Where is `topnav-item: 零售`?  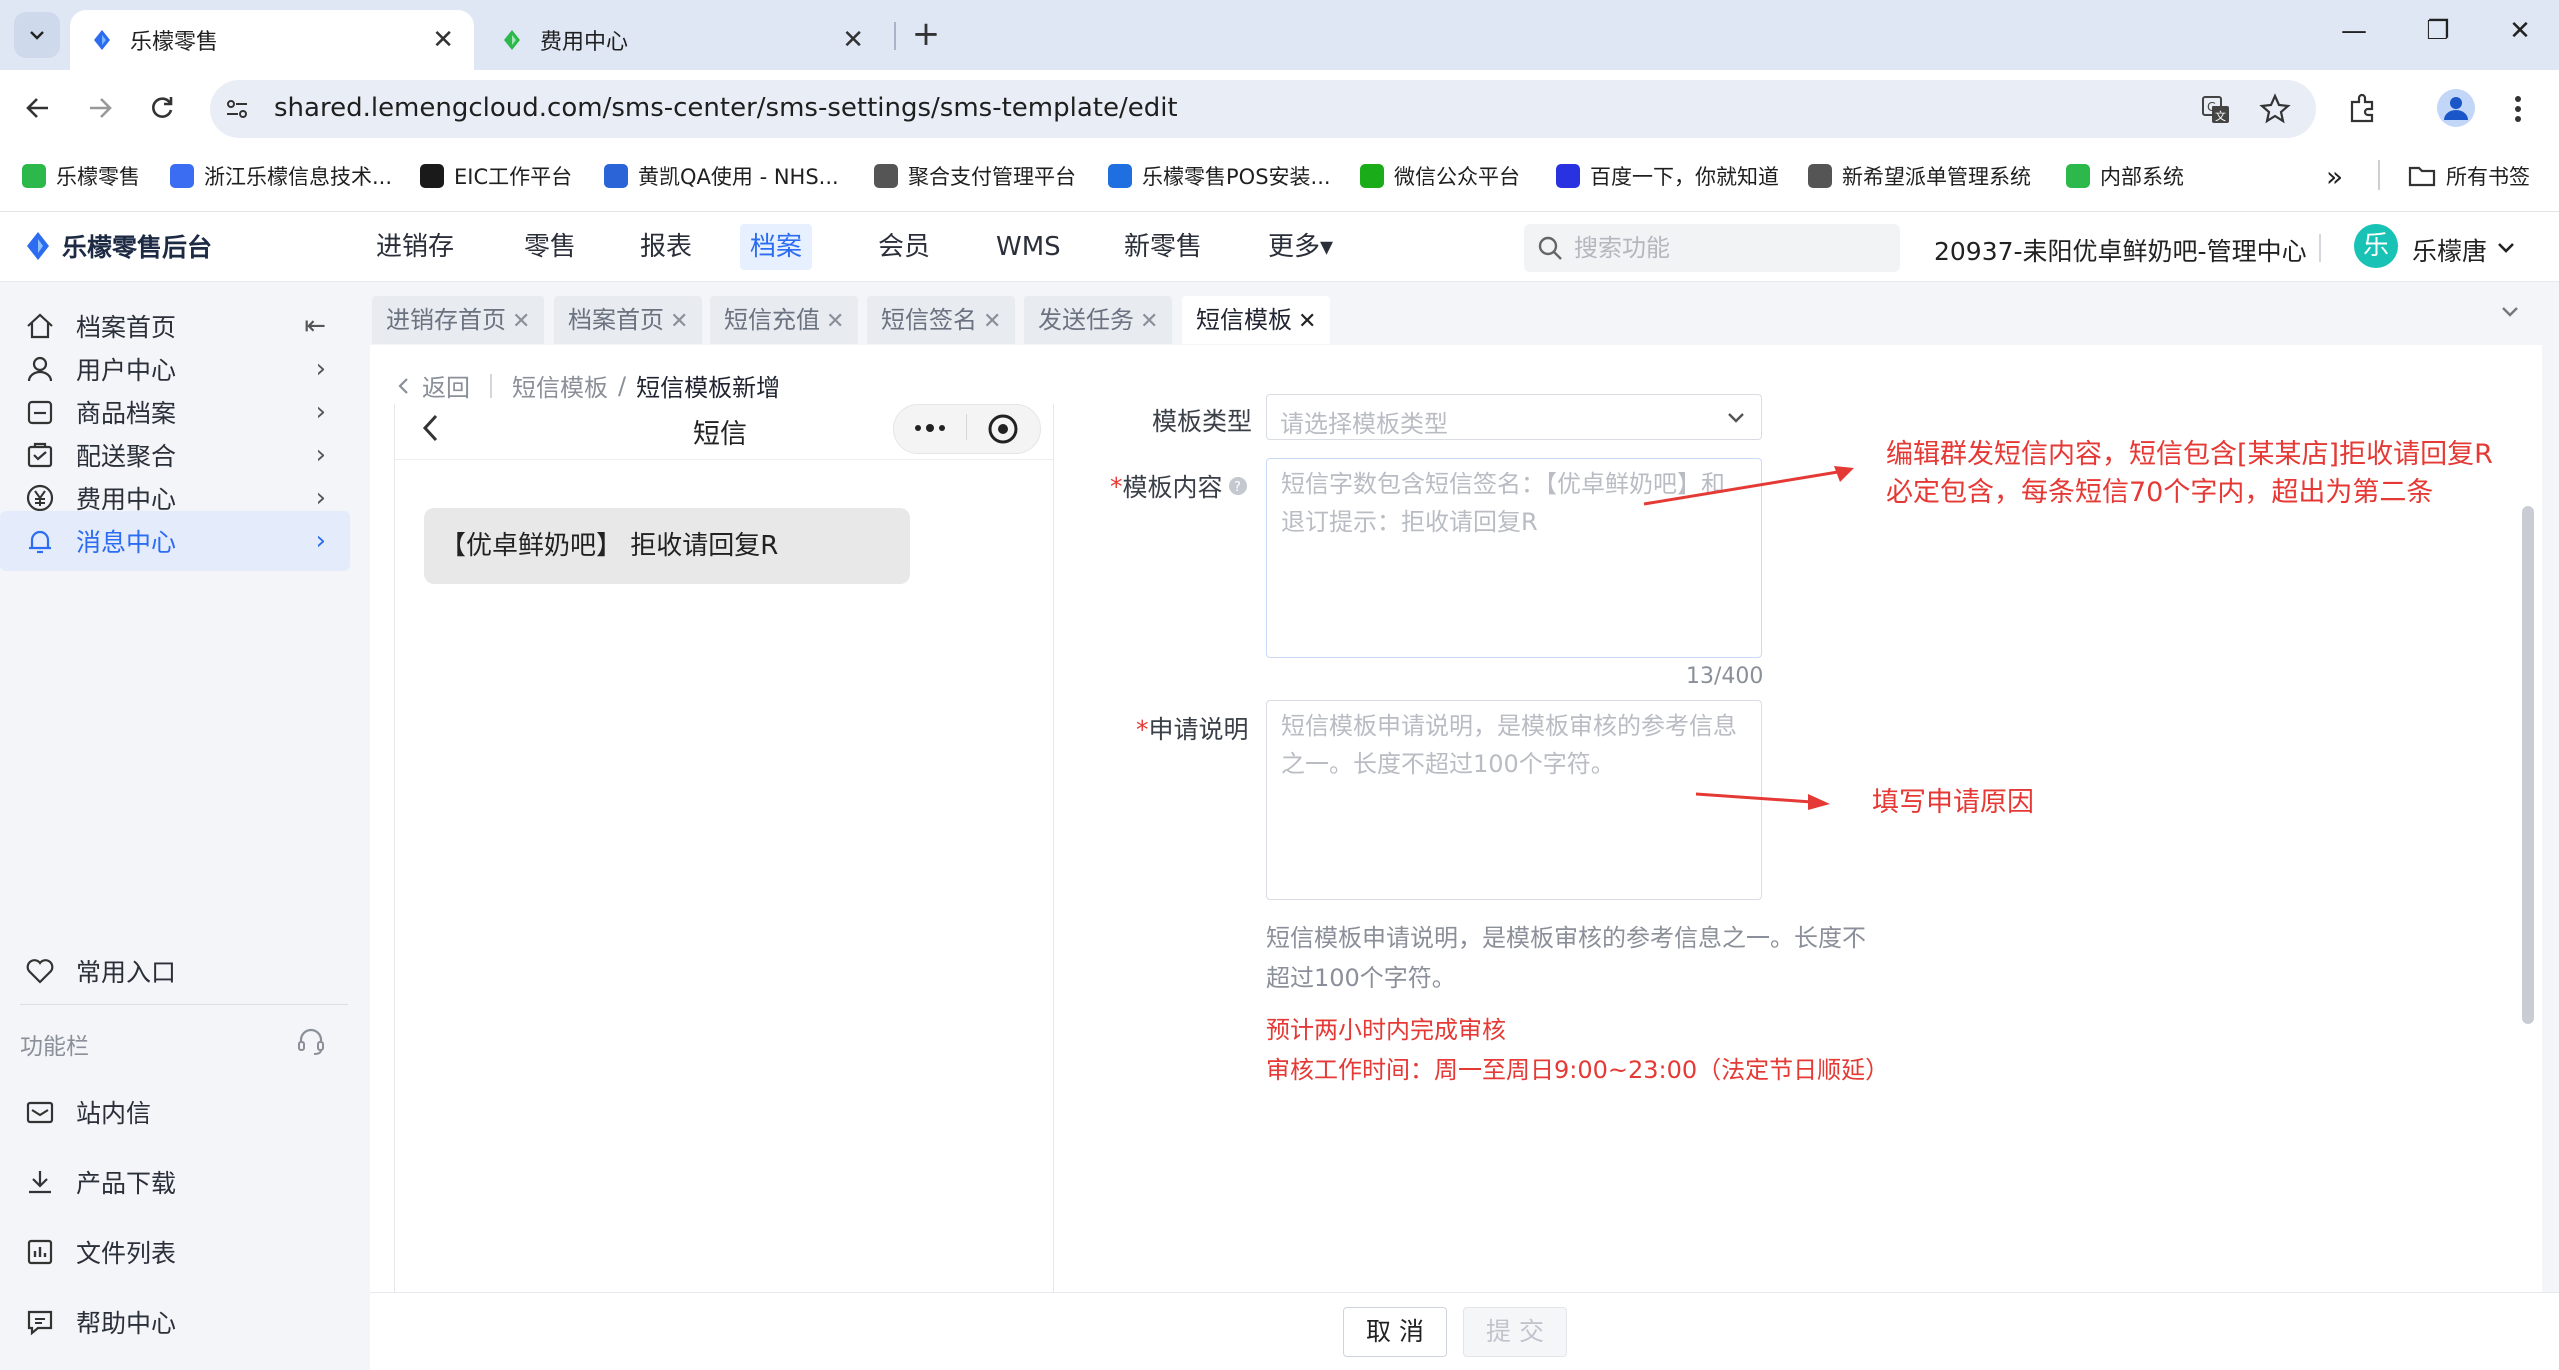
topnav-item: 零售 is located at coordinates (550, 247).